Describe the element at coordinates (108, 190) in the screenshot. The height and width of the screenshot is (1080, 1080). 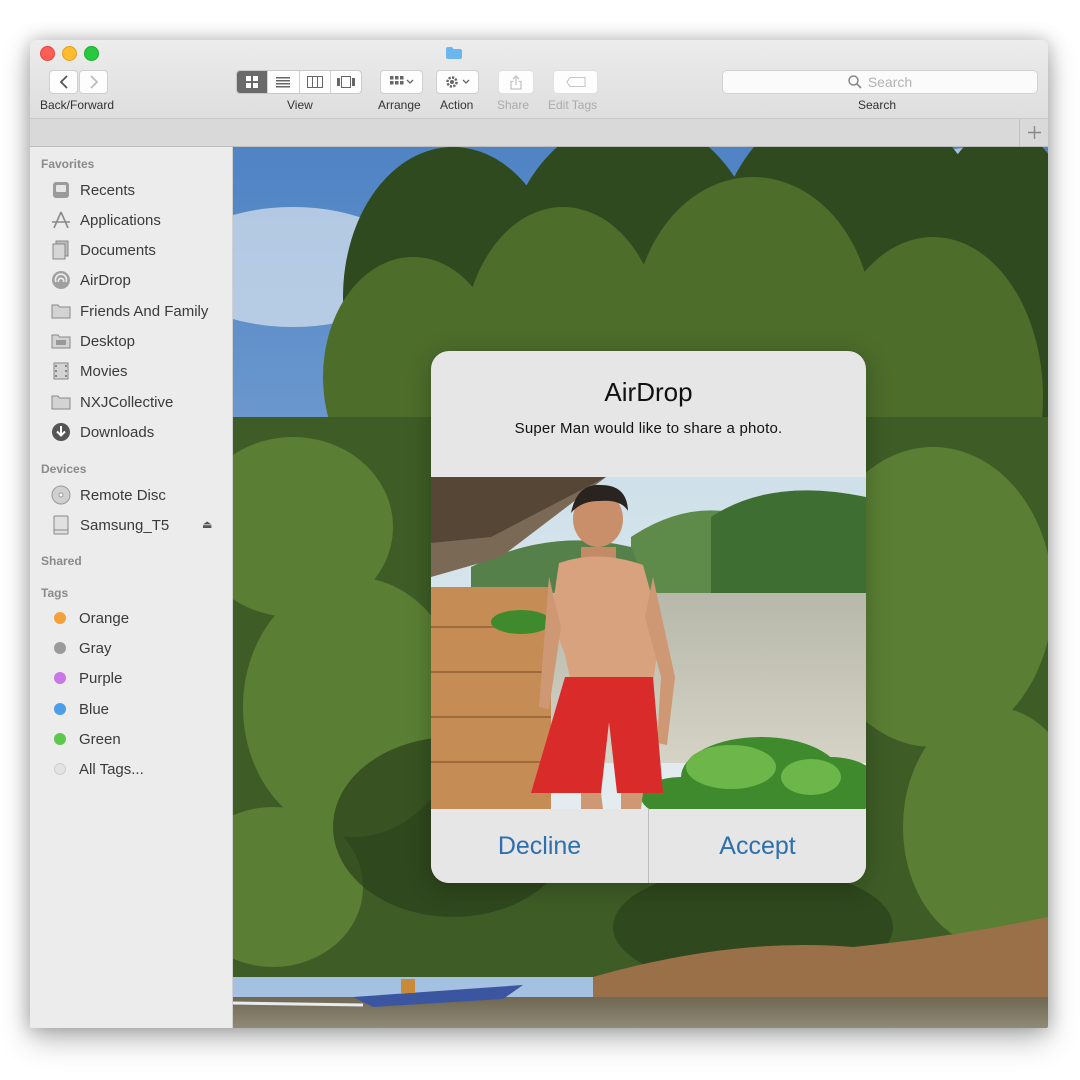
I see `sidebar-item-label: Recents` at that location.